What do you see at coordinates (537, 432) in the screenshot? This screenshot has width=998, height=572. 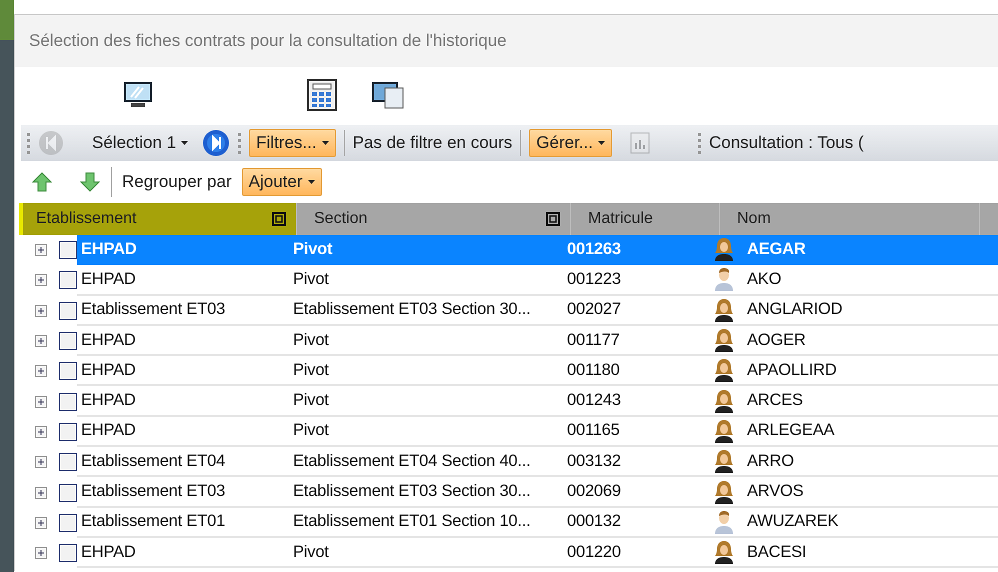 I see `table-row: EHPAD Pivot 001165 ARLEGEAA` at bounding box center [537, 432].